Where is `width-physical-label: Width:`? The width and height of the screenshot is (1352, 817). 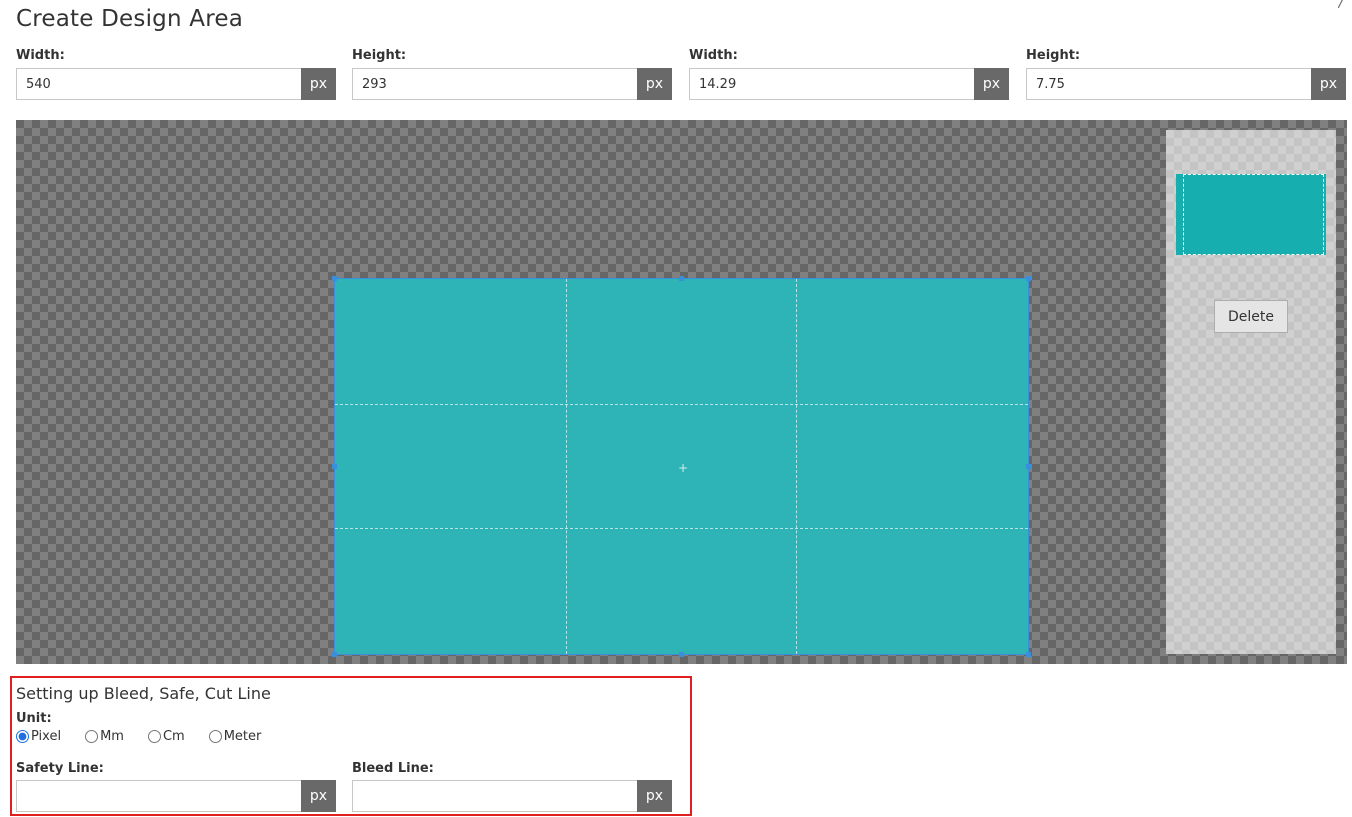 width-physical-label: Width: is located at coordinates (713, 55).